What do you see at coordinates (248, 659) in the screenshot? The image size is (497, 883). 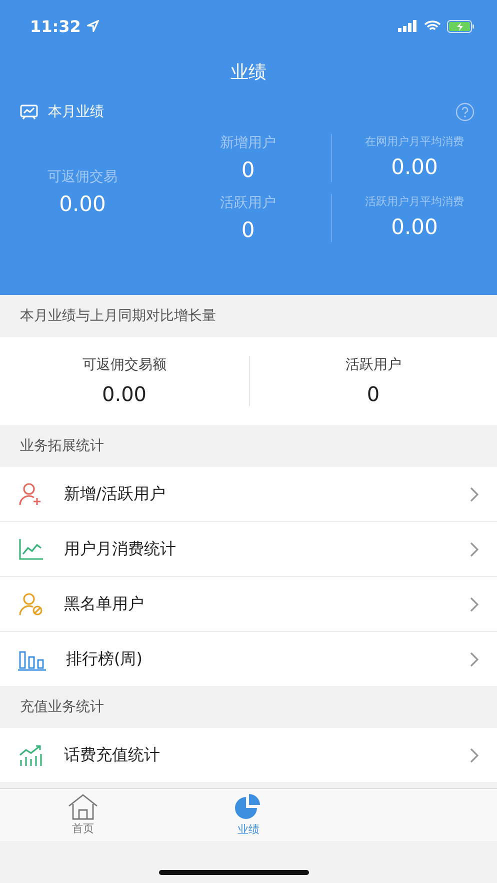 I see `list-item: 排行榜(周)` at bounding box center [248, 659].